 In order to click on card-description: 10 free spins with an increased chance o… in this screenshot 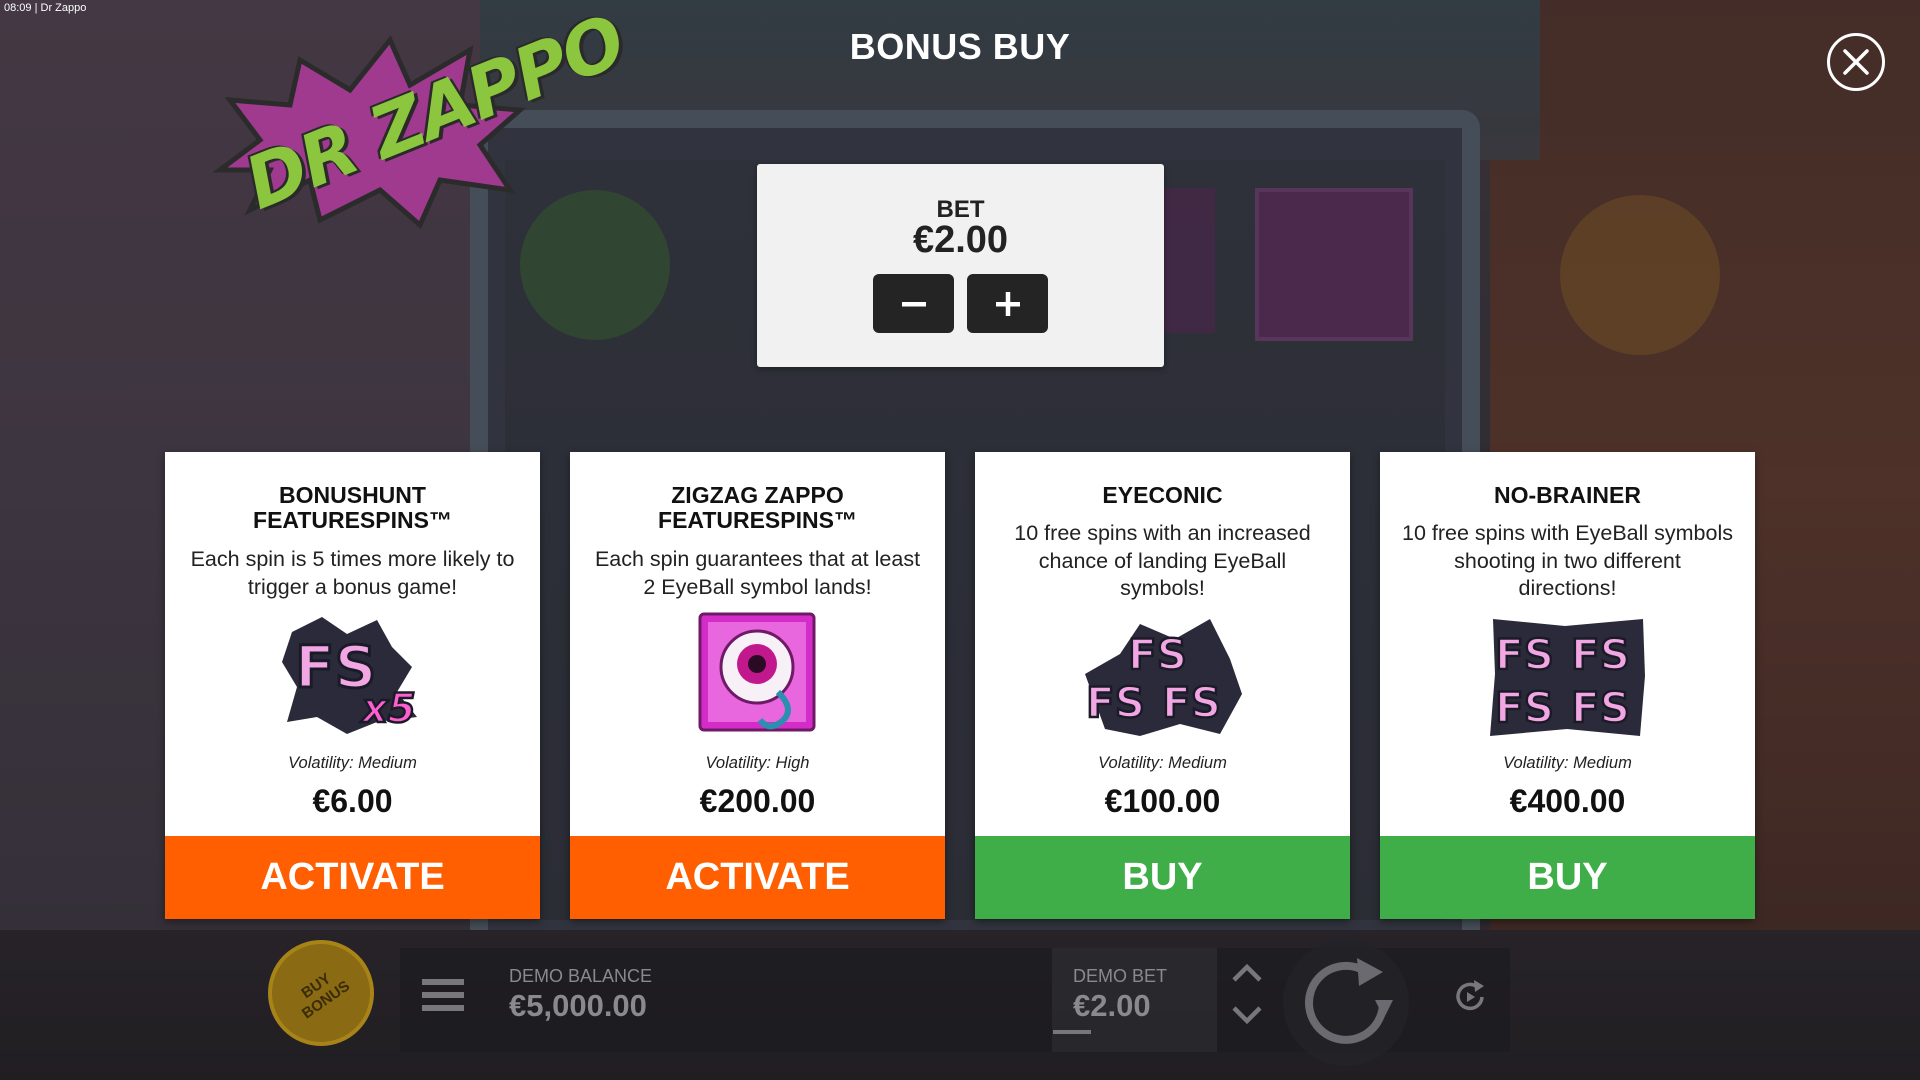, I will do `click(1162, 561)`.